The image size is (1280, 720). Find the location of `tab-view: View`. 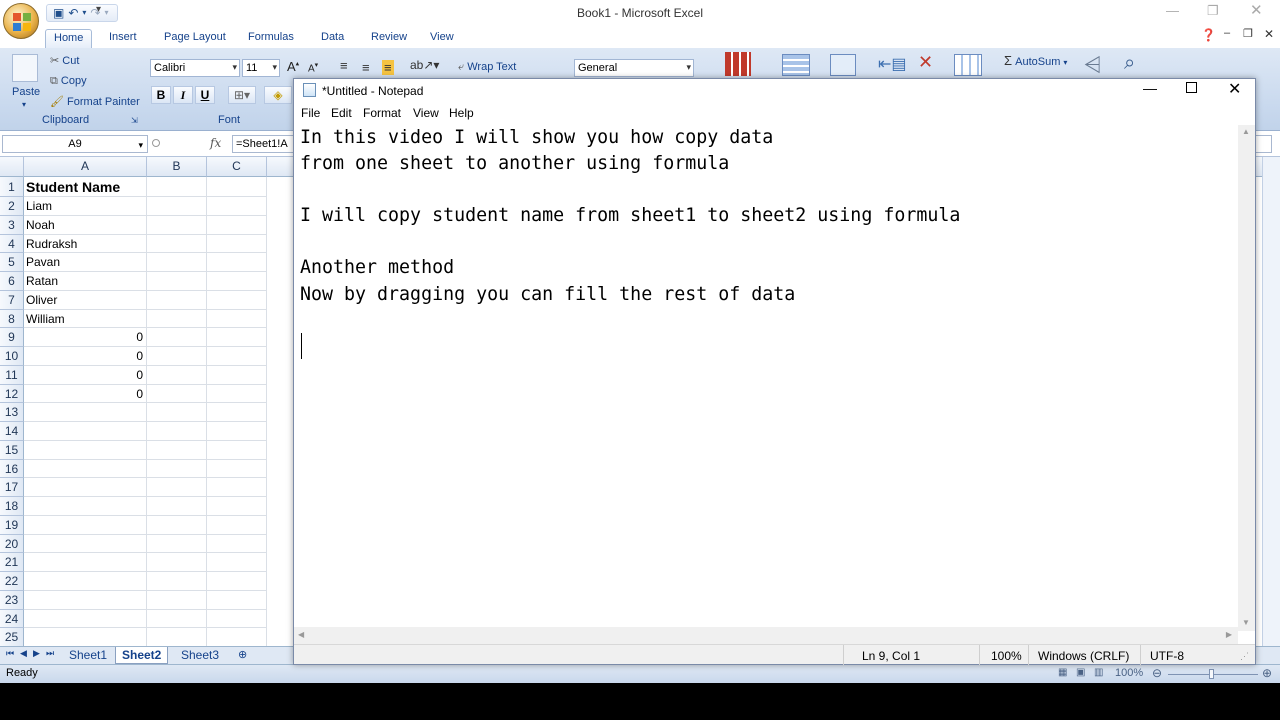

tab-view: View is located at coordinates (442, 38).